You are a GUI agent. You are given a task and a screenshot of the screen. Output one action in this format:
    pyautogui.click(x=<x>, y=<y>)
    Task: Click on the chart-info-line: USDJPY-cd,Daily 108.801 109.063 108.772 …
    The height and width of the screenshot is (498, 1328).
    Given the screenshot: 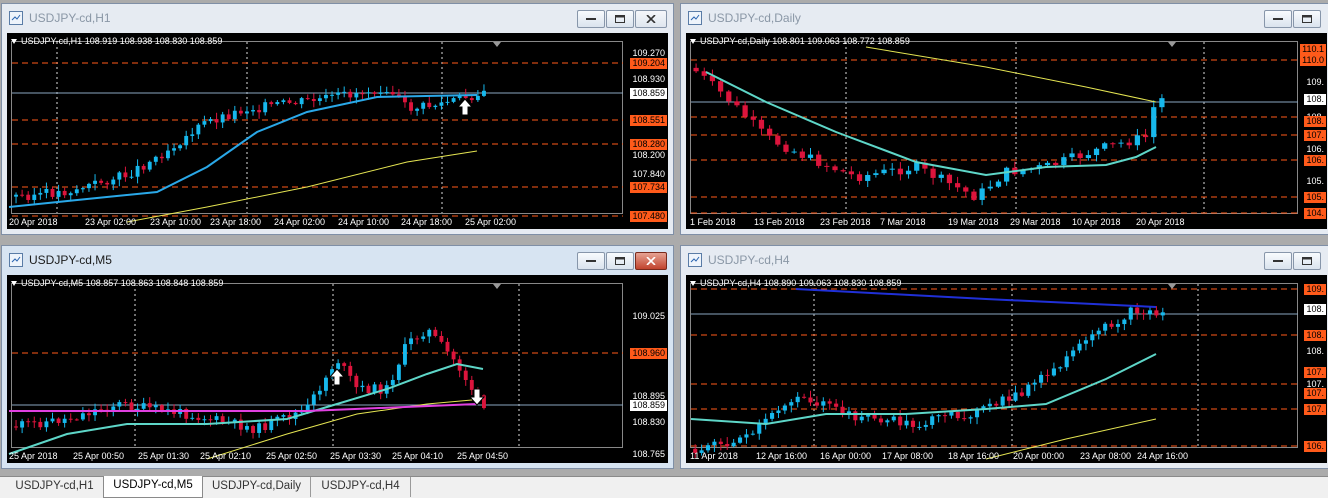 What is the action you would take?
    pyautogui.click(x=800, y=41)
    